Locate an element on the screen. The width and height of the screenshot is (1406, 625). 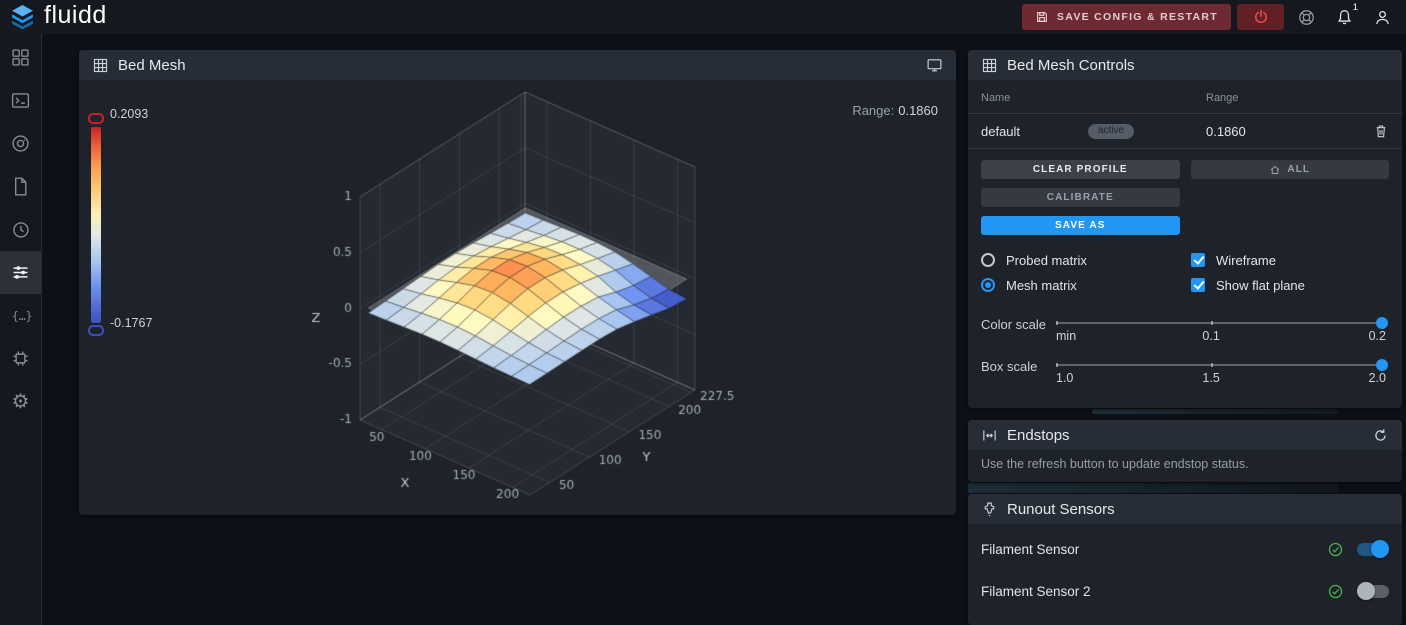
active-badge: active is located at coordinates (1111, 131).